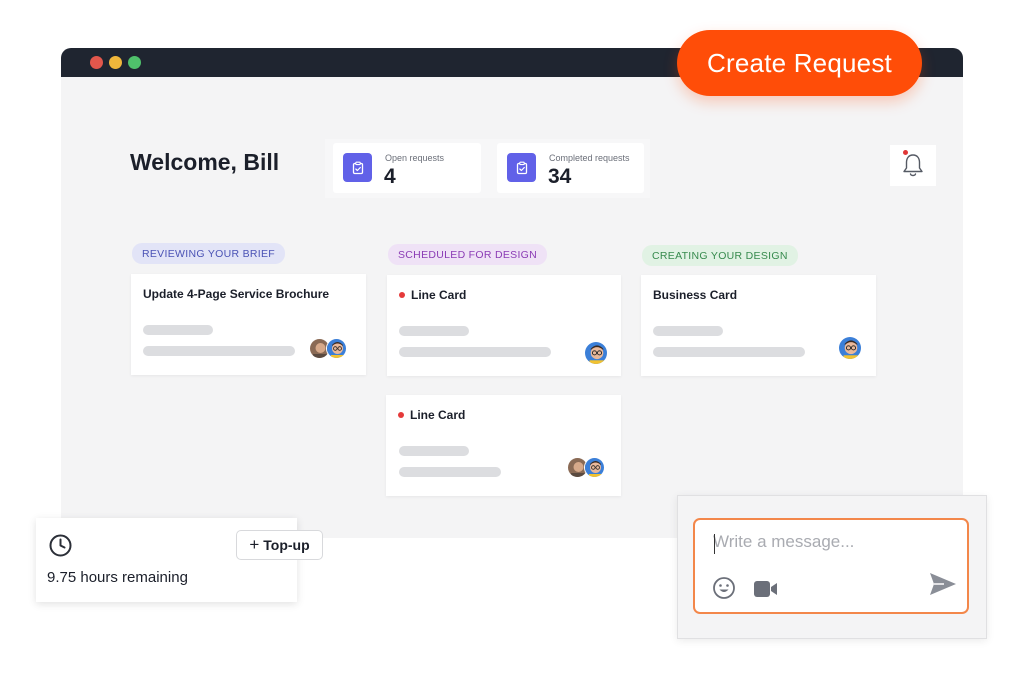  What do you see at coordinates (96, 62) in the screenshot?
I see `window-close-dot` at bounding box center [96, 62].